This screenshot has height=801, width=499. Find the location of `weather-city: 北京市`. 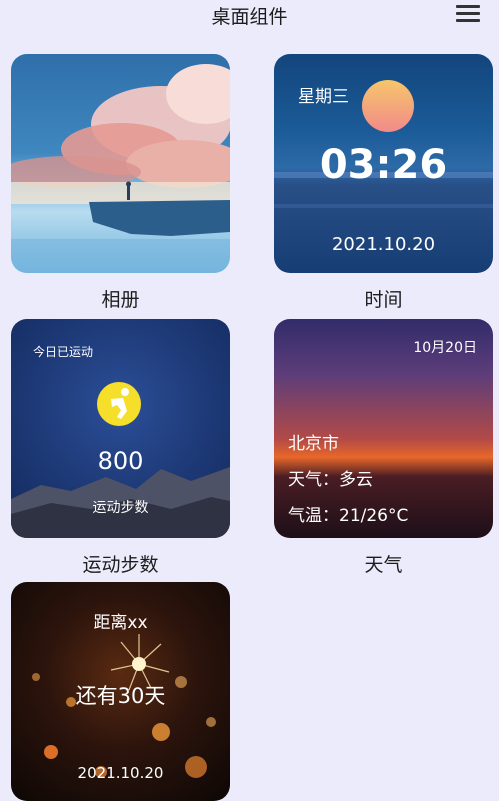

weather-city: 北京市 is located at coordinates (313, 444).